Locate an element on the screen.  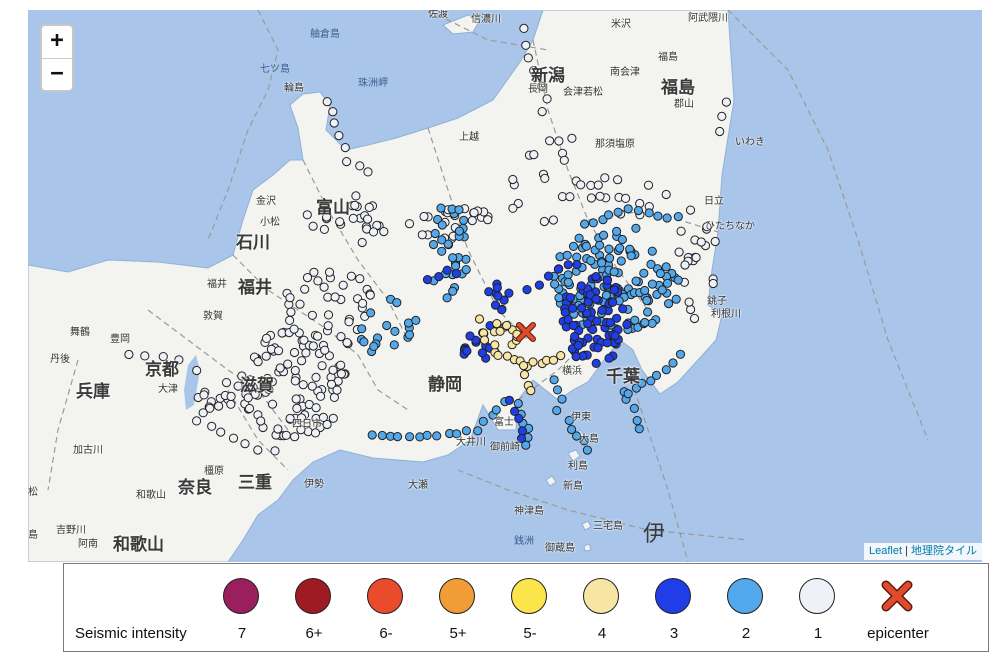
legend-item: 4 is located at coordinates (602, 608).